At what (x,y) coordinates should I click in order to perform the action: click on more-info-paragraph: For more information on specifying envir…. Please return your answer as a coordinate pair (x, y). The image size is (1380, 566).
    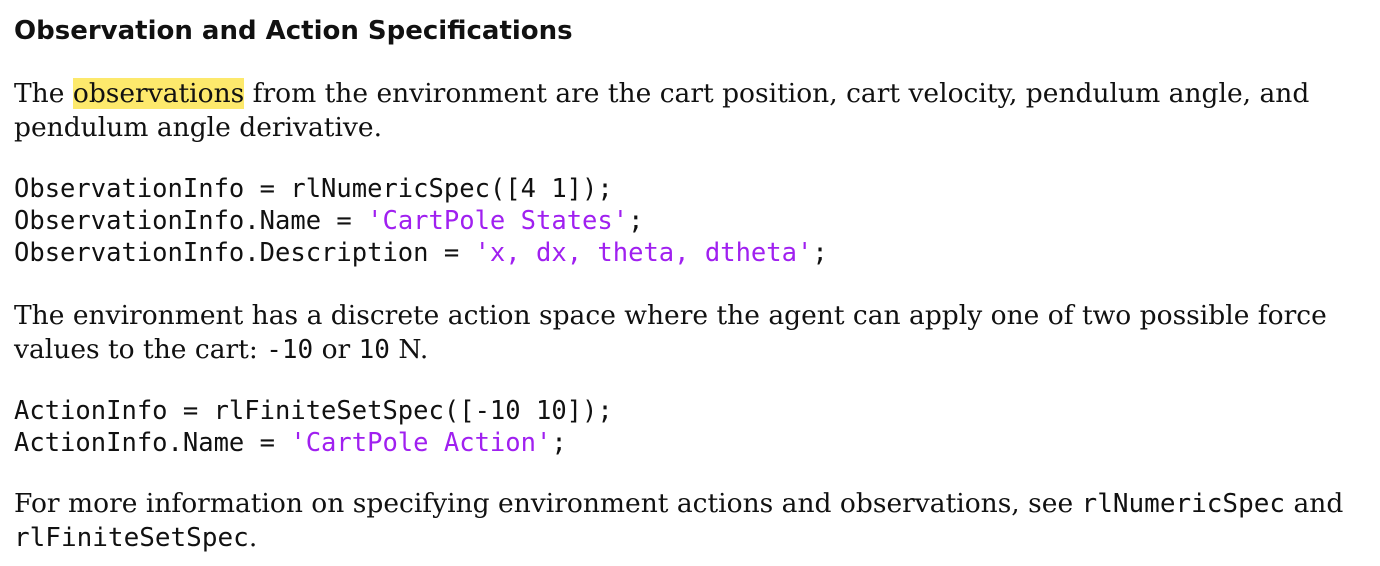
    Looking at the image, I should click on (690, 521).